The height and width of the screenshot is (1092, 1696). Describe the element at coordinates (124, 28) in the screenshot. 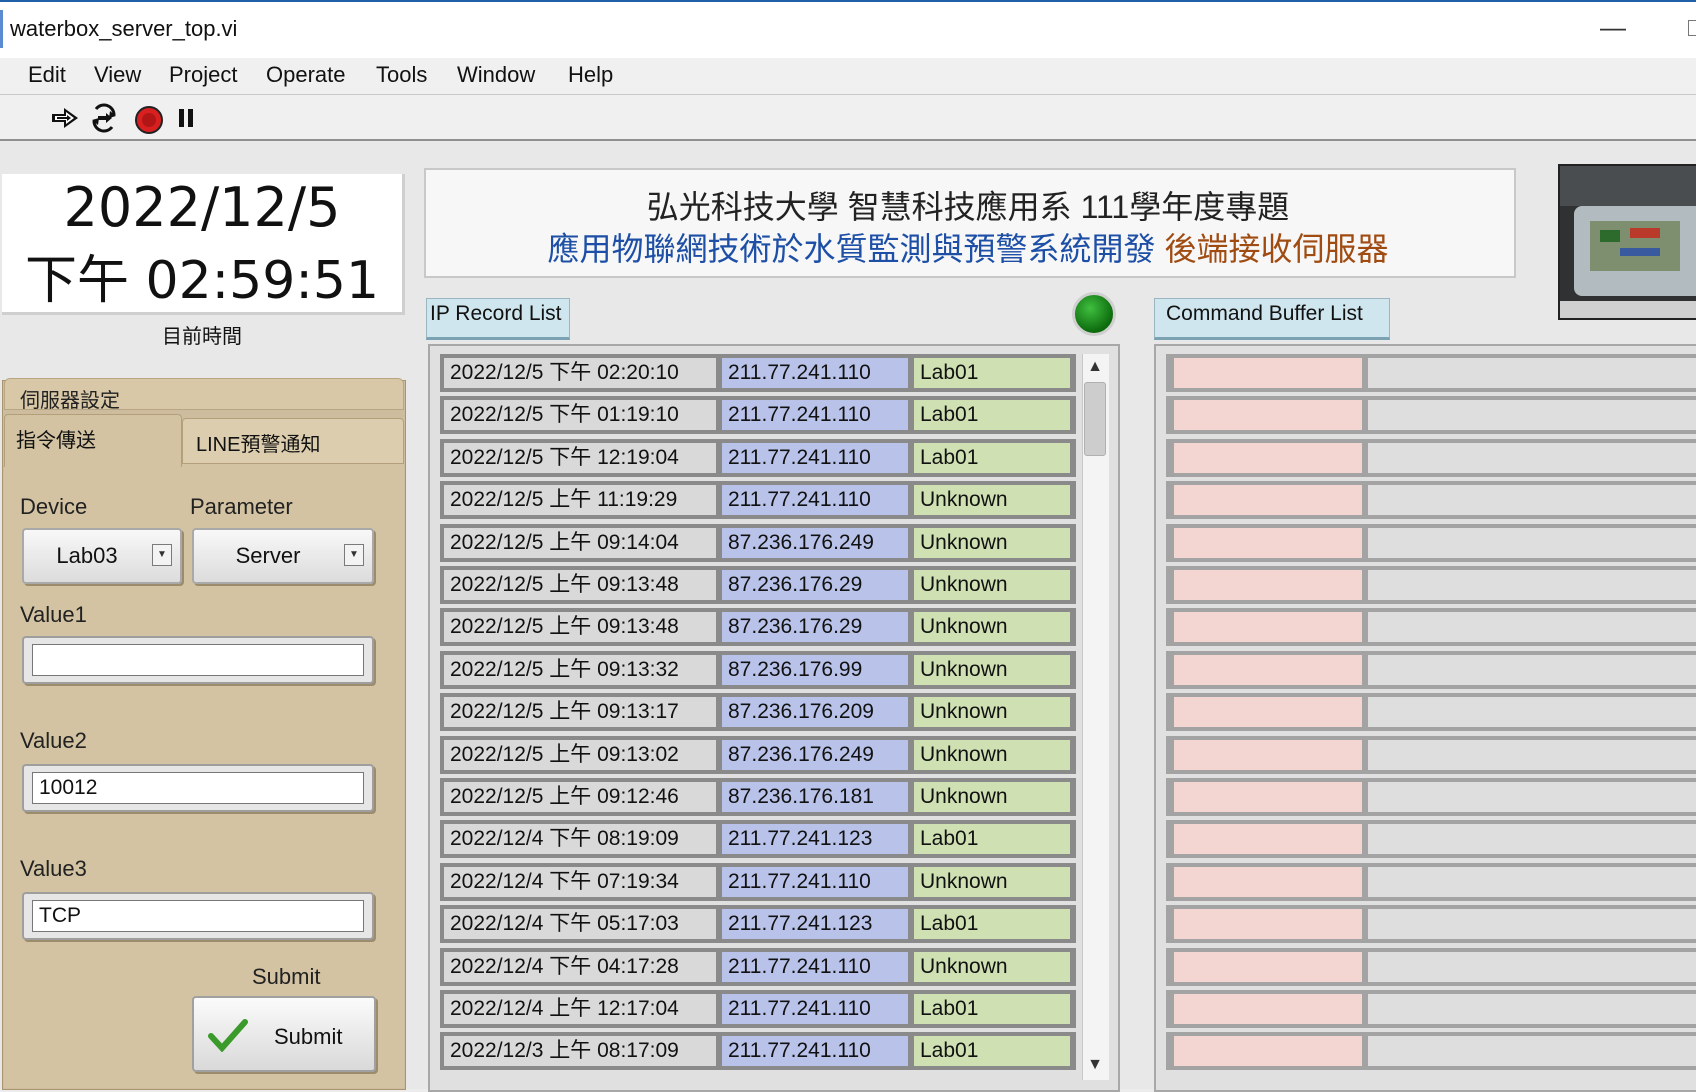

I see `window-title: waterbox_server_top.vi` at that location.